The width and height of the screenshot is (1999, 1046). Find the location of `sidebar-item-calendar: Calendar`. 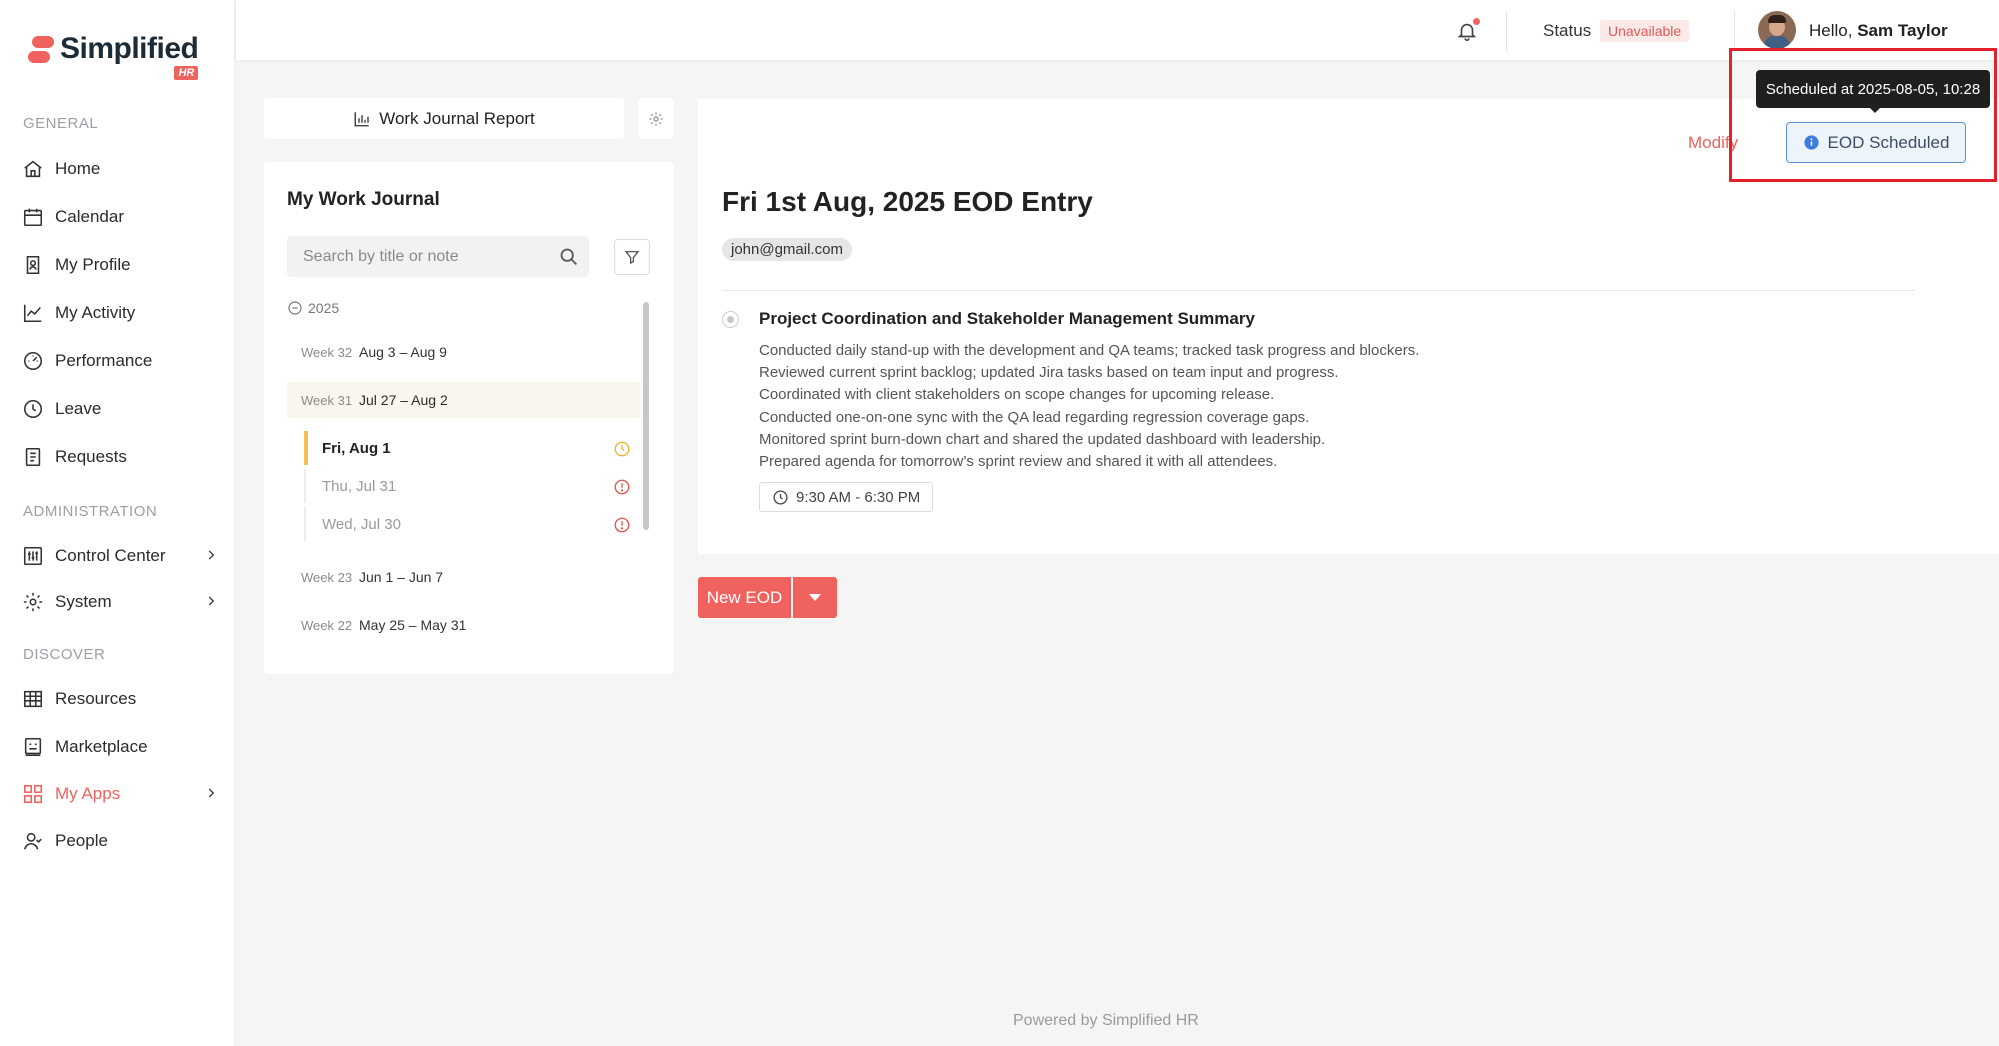

sidebar-item-calendar: Calendar is located at coordinates (120, 217).